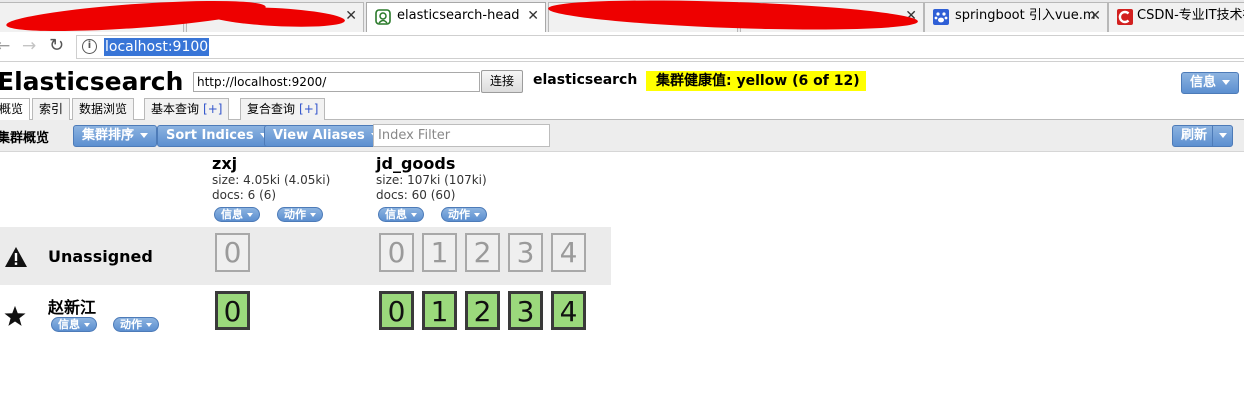  I want to click on baidu-paw-icon, so click(941, 17).